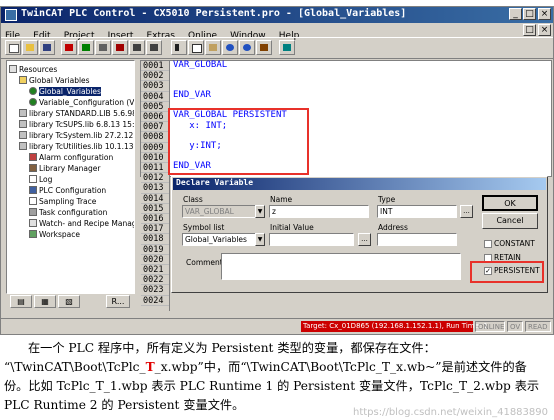 This screenshot has width=554, height=420. What do you see at coordinates (213, 47) in the screenshot?
I see `paste-icon` at bounding box center [213, 47].